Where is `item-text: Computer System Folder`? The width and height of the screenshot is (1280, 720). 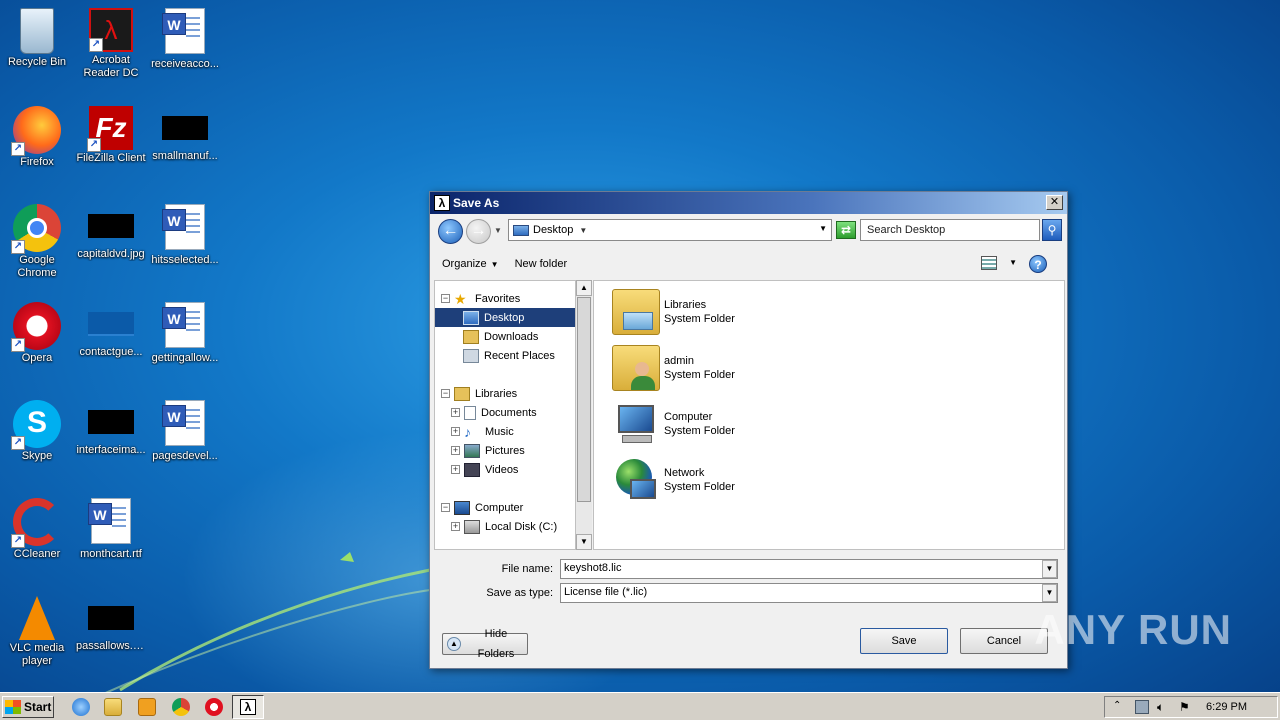 item-text: Computer System Folder is located at coordinates (699, 424).